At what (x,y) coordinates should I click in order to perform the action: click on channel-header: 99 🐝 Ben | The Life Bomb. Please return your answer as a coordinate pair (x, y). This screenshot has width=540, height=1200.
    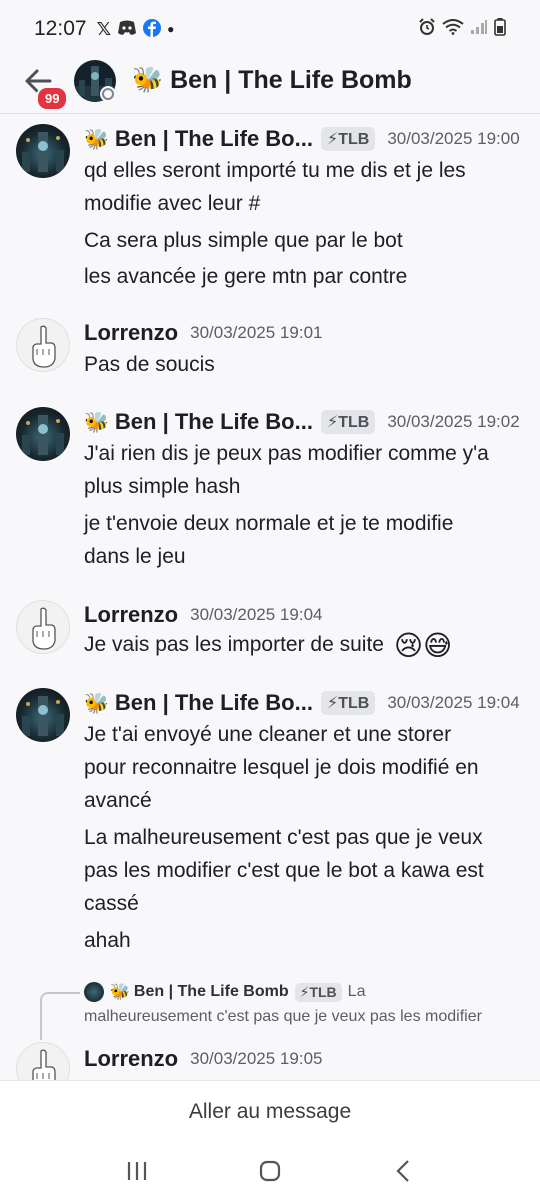
    Looking at the image, I should click on (270, 86).